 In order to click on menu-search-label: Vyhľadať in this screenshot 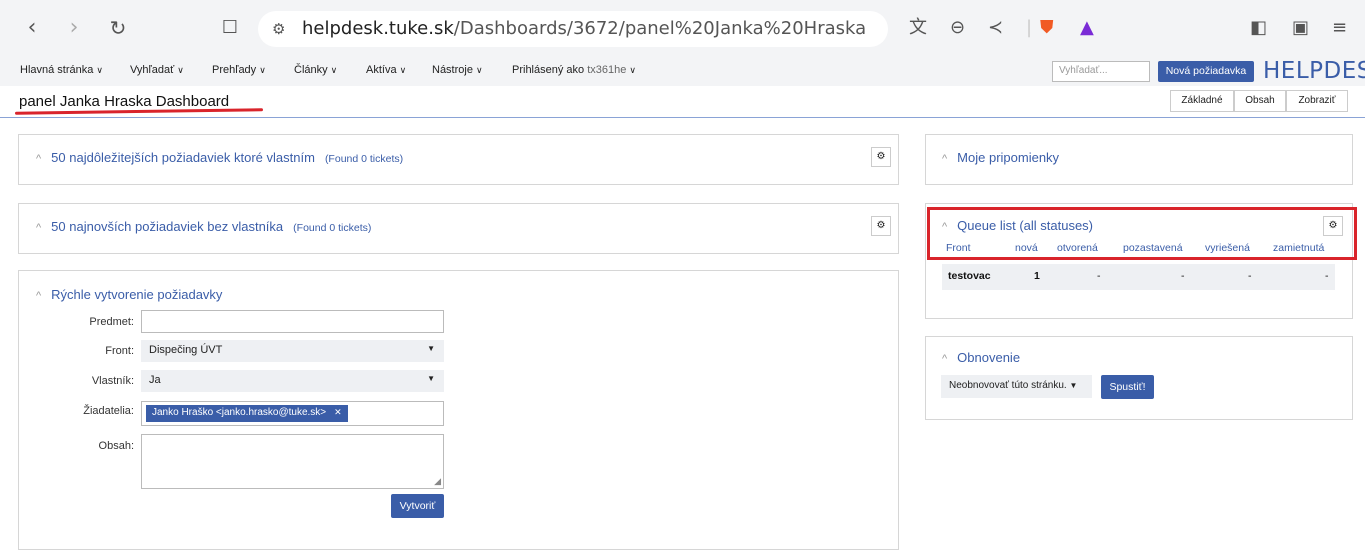, I will do `click(152, 70)`.